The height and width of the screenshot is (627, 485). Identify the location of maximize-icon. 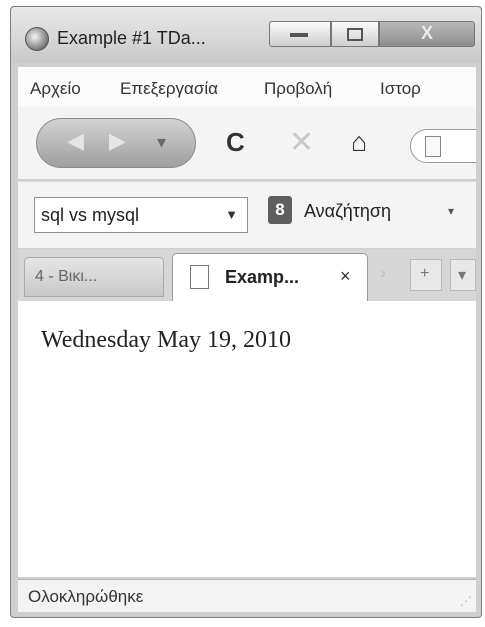
(355, 34).